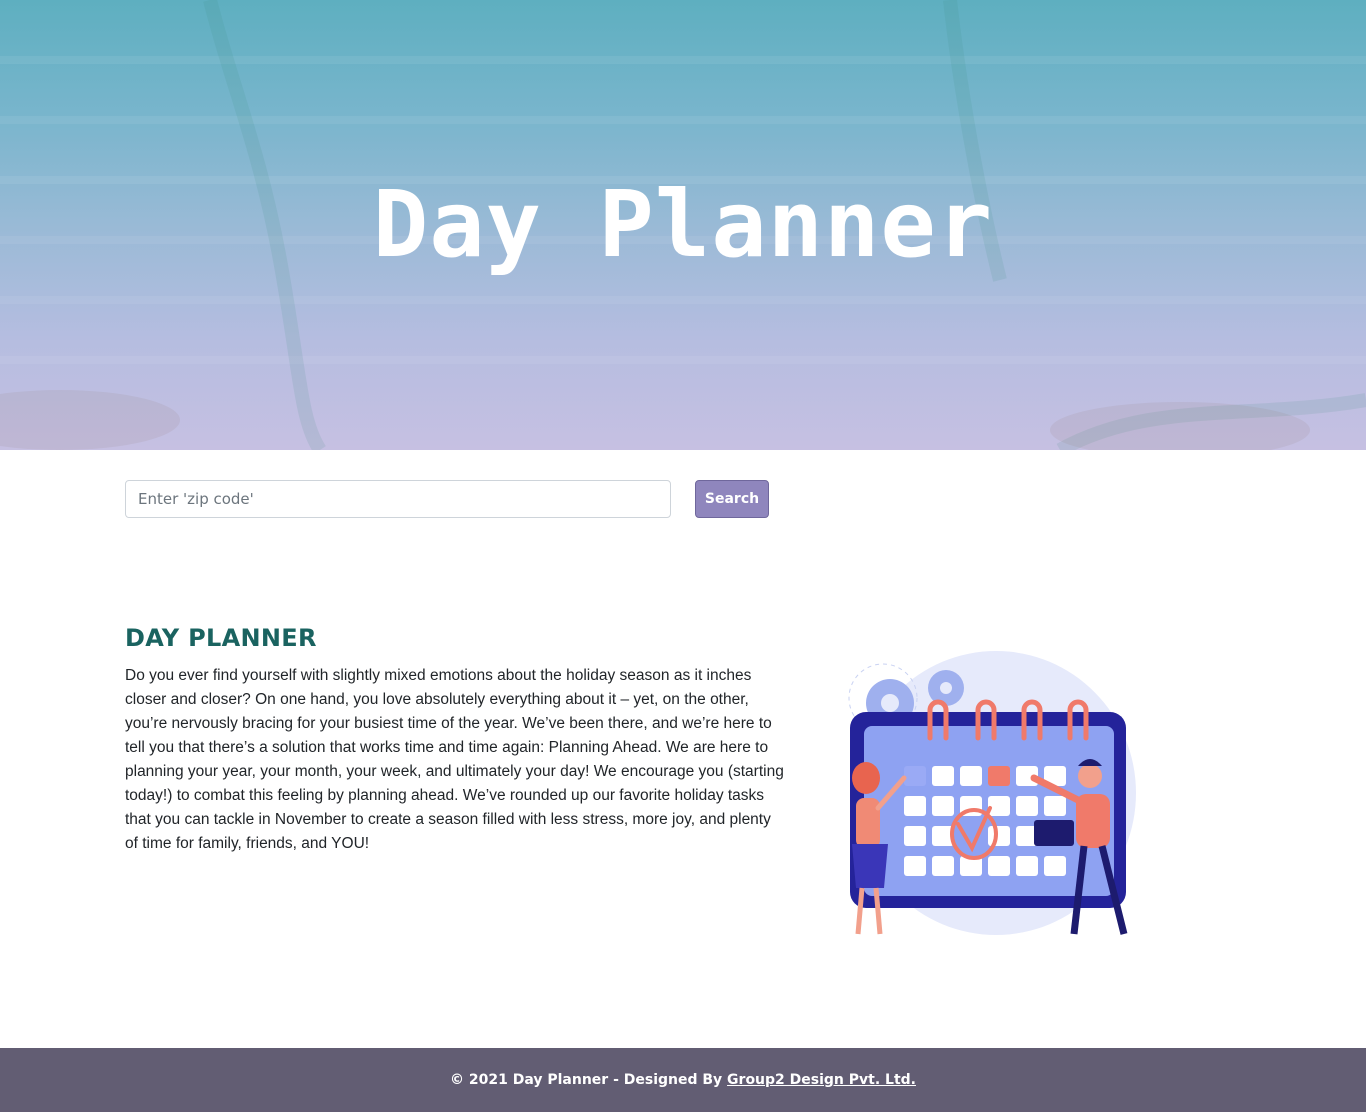 The width and height of the screenshot is (1366, 1112). What do you see at coordinates (589, 1080) in the screenshot?
I see `footer-copyright: © 2021 Day Planner - Designed By` at bounding box center [589, 1080].